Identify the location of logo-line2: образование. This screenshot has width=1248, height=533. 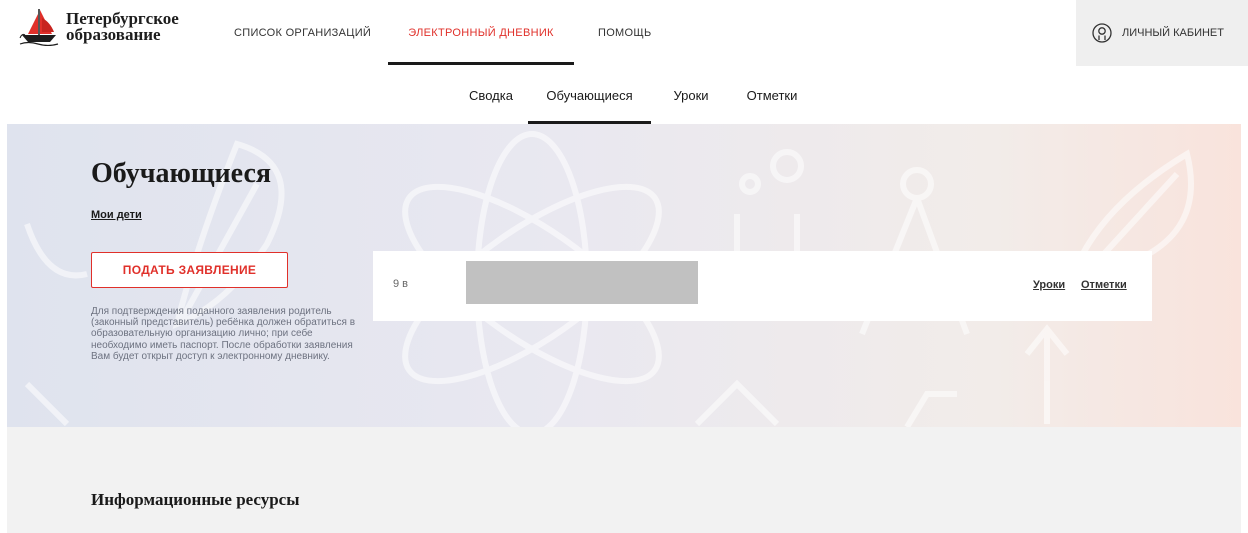
(113, 34).